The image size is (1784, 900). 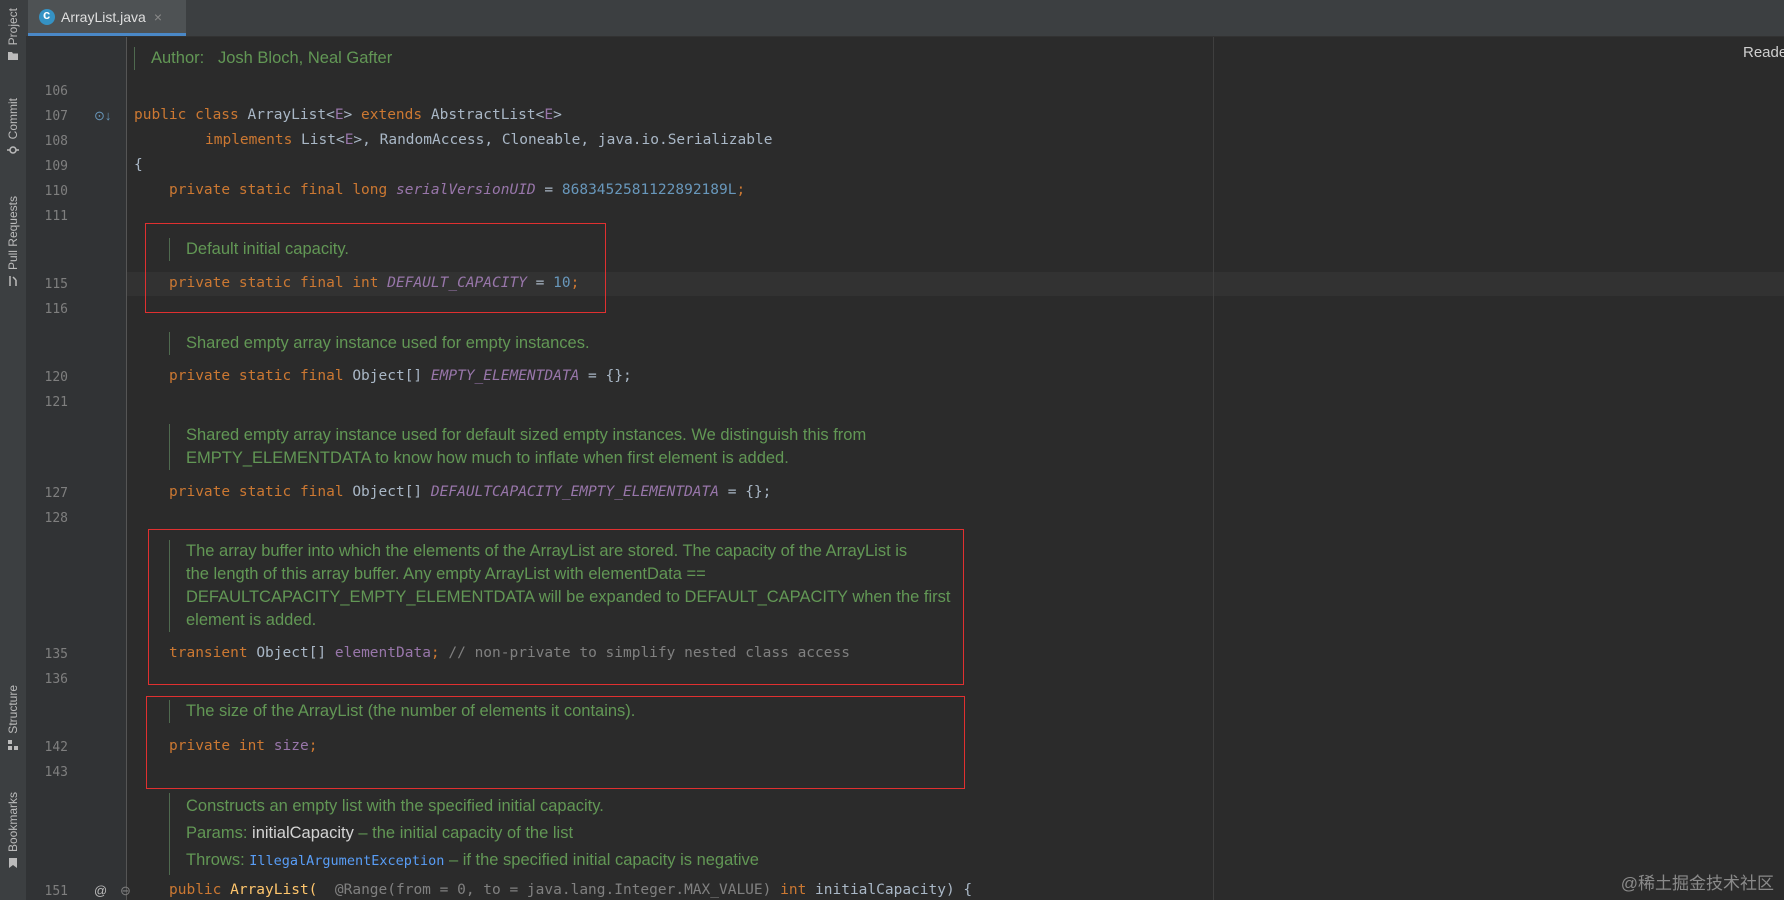 What do you see at coordinates (13, 744) in the screenshot?
I see `structure-icon` at bounding box center [13, 744].